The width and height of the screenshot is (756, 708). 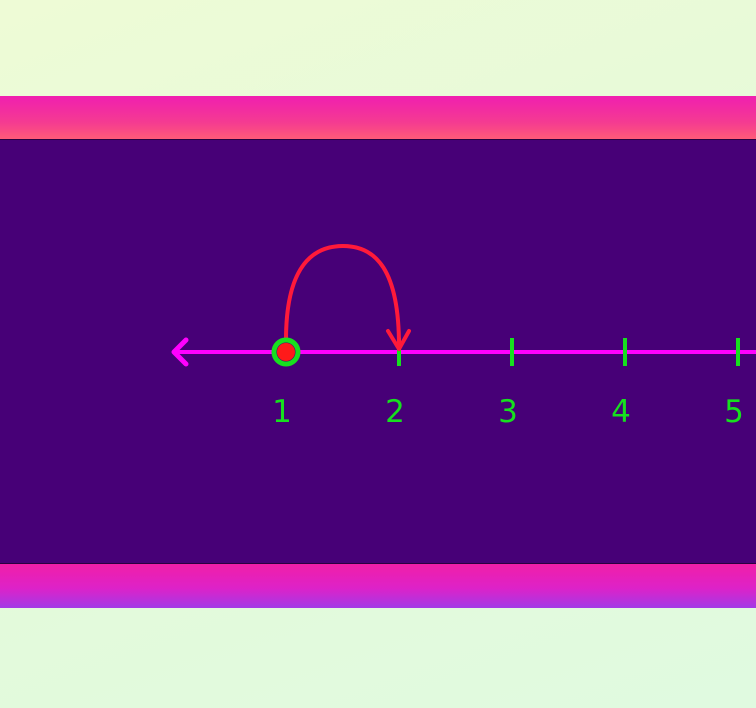 What do you see at coordinates (286, 352) in the screenshot?
I see `start-point-dot` at bounding box center [286, 352].